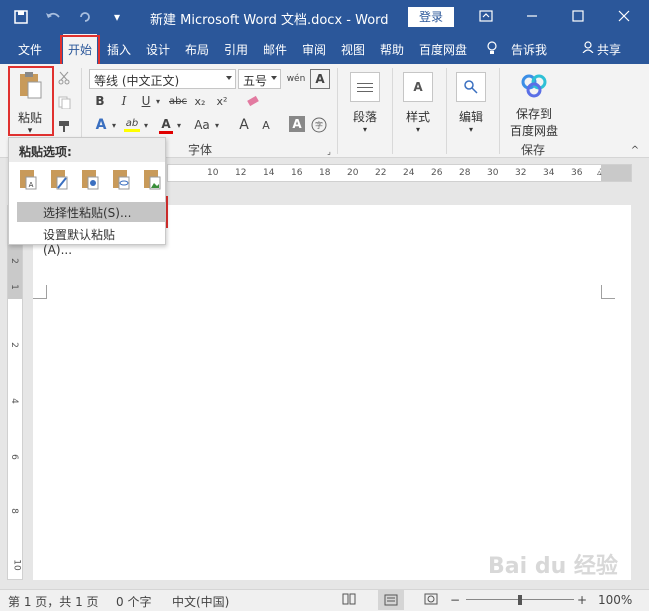 The width and height of the screenshot is (649, 611). I want to click on dialog-launcher-icon: ⌟, so click(329, 151).